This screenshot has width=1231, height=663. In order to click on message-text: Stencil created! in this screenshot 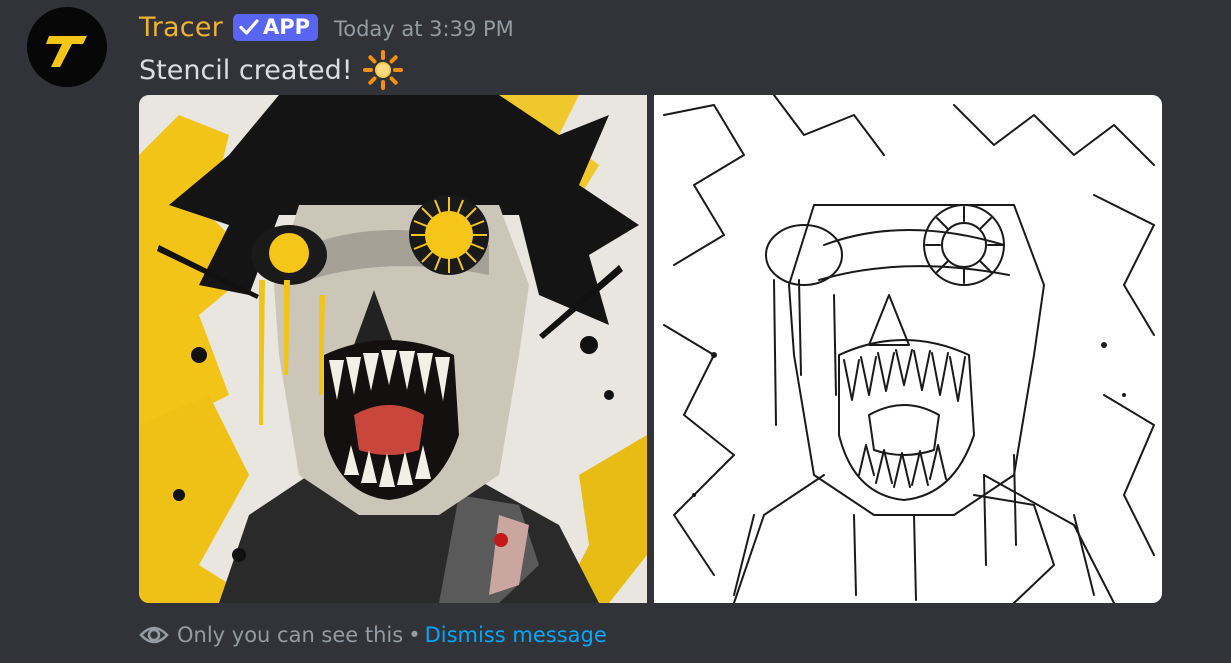, I will do `click(246, 70)`.